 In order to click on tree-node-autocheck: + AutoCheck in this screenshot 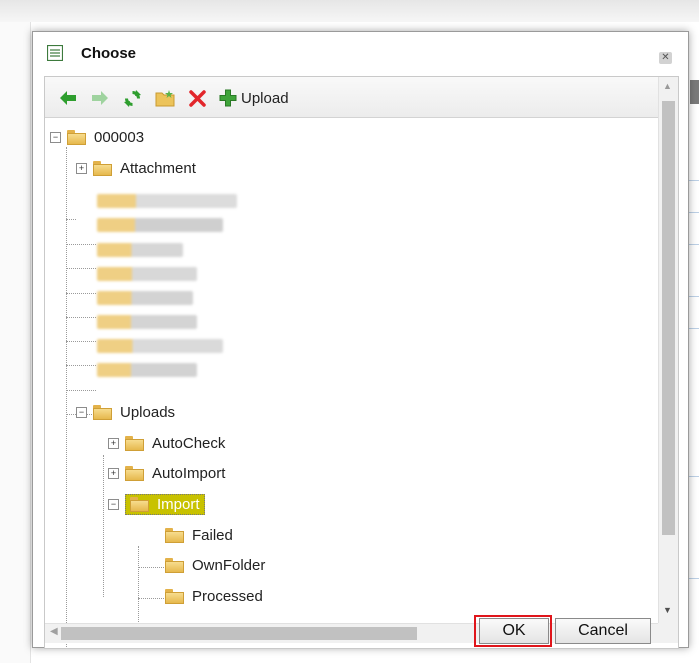, I will do `click(166, 443)`.